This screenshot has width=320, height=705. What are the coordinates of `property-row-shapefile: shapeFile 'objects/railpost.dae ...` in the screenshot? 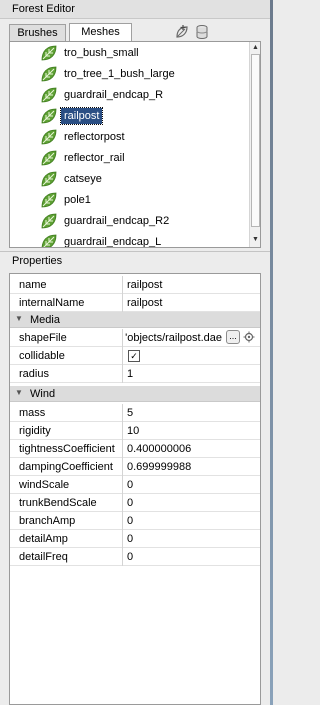 It's located at (135, 338).